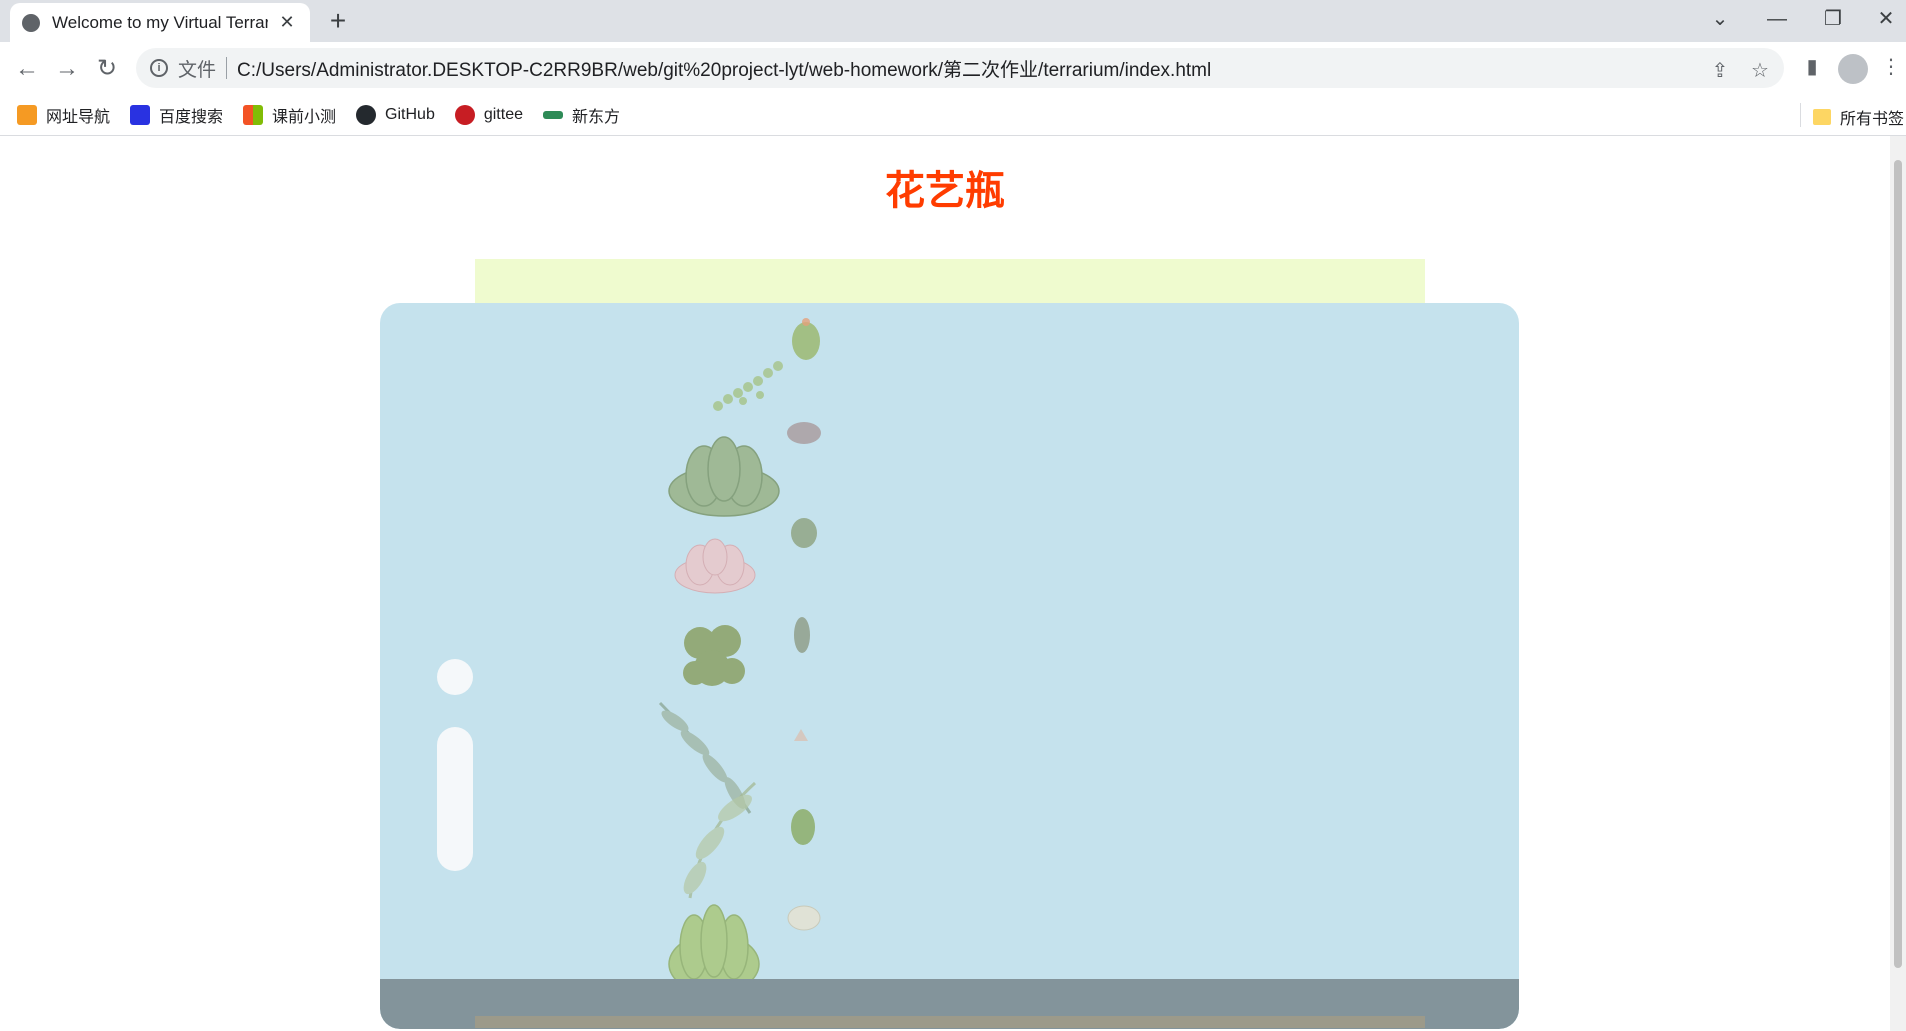 The height and width of the screenshot is (1031, 1906). Describe the element at coordinates (31, 22) in the screenshot. I see `globe-icon` at that location.